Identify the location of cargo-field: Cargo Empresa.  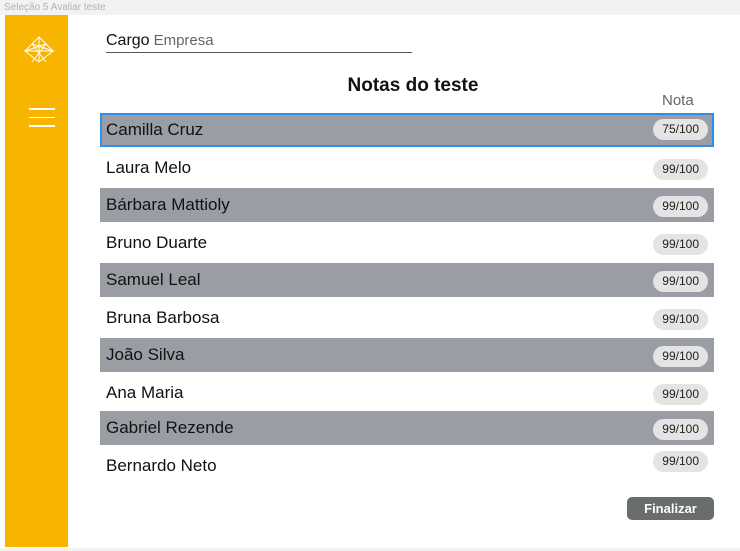
(259, 42).